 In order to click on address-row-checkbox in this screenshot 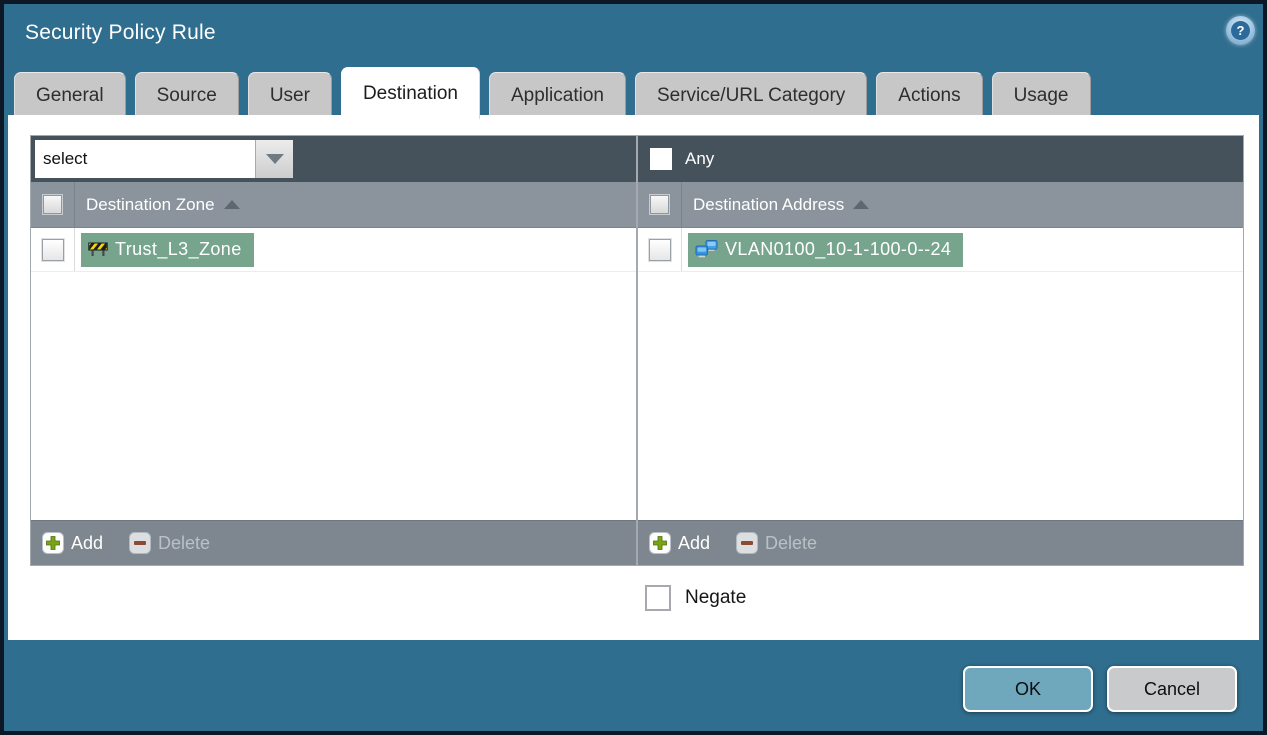, I will do `click(659, 249)`.